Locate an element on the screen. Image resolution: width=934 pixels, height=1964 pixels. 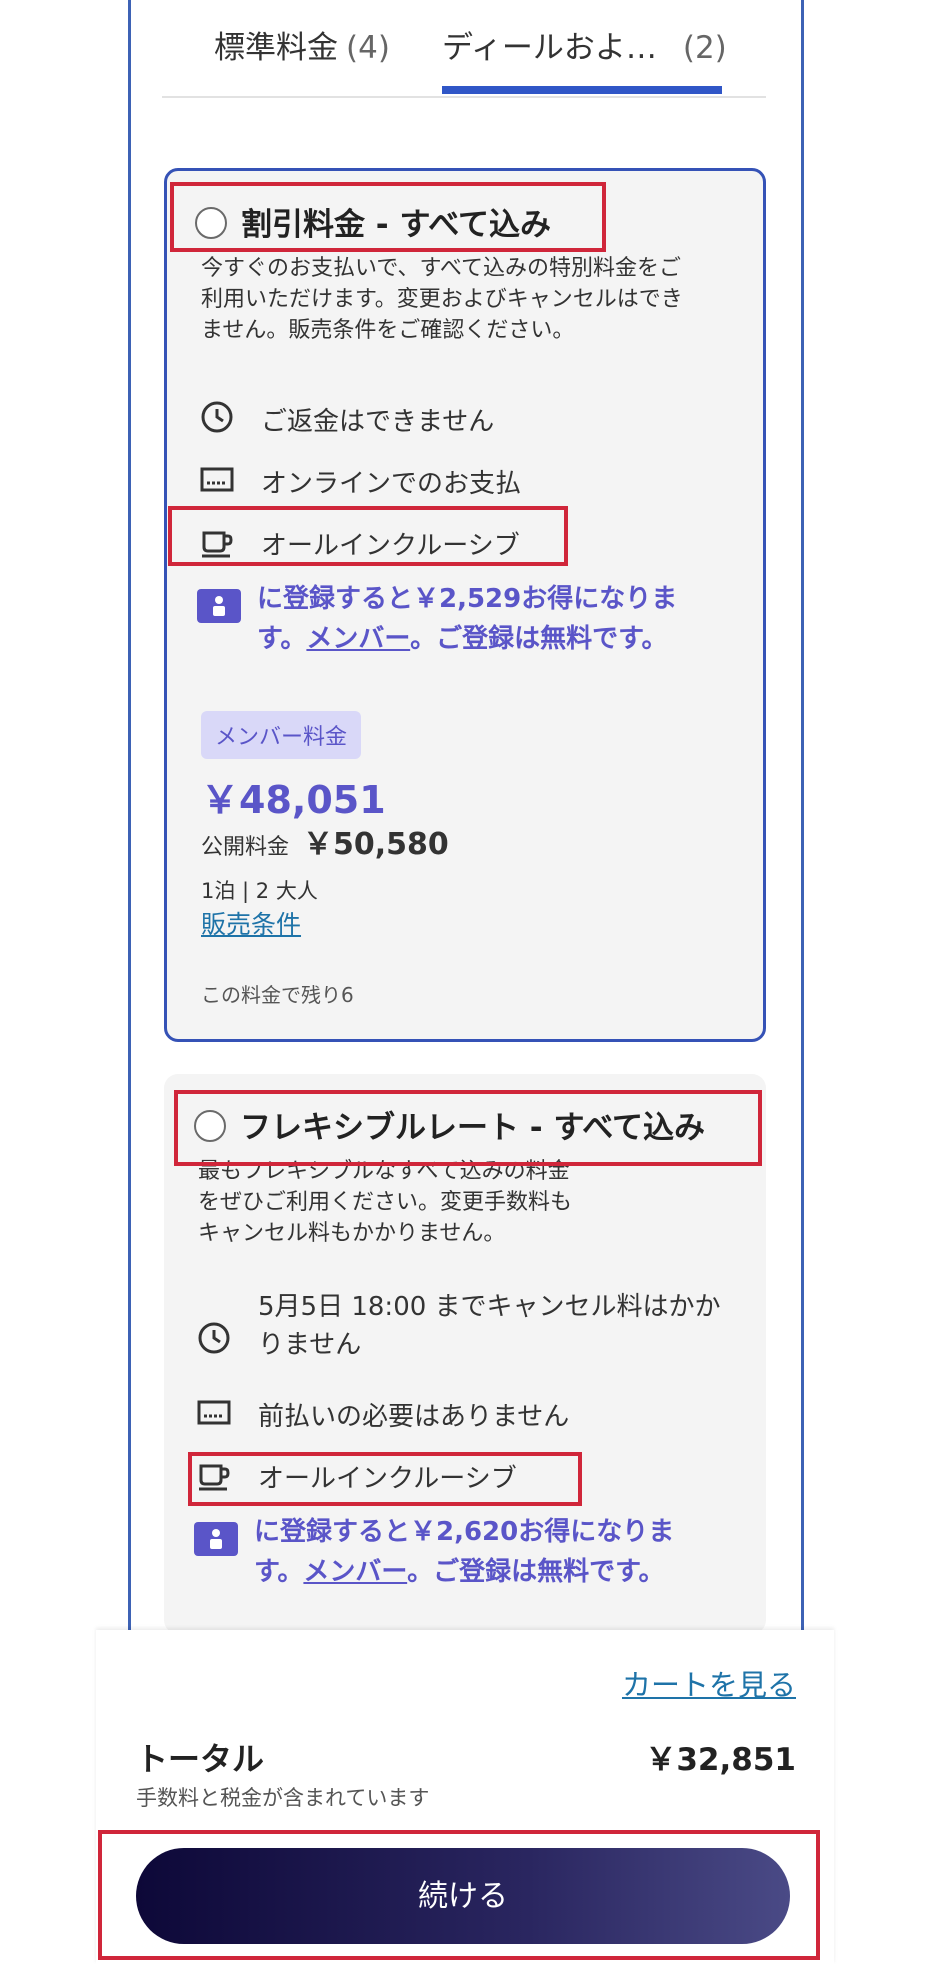
public-price-label: 公開料金 is located at coordinates (245, 847).